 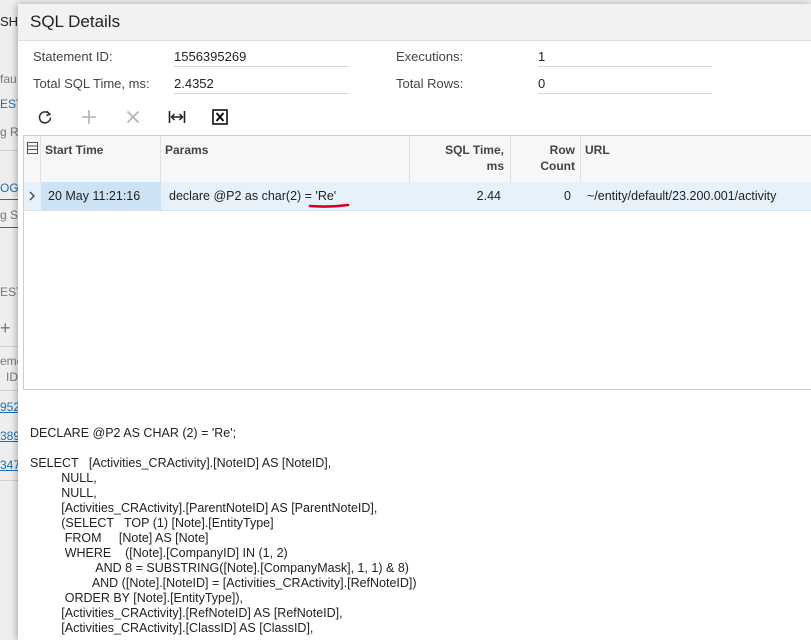 What do you see at coordinates (32, 159) in the screenshot?
I see `column-selector-header` at bounding box center [32, 159].